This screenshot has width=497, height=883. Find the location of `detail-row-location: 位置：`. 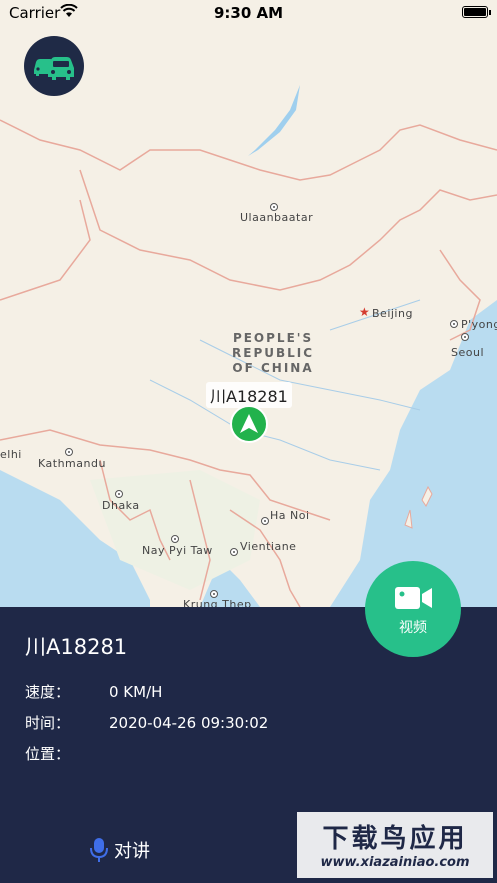

detail-row-location: 位置： is located at coordinates (67, 753).